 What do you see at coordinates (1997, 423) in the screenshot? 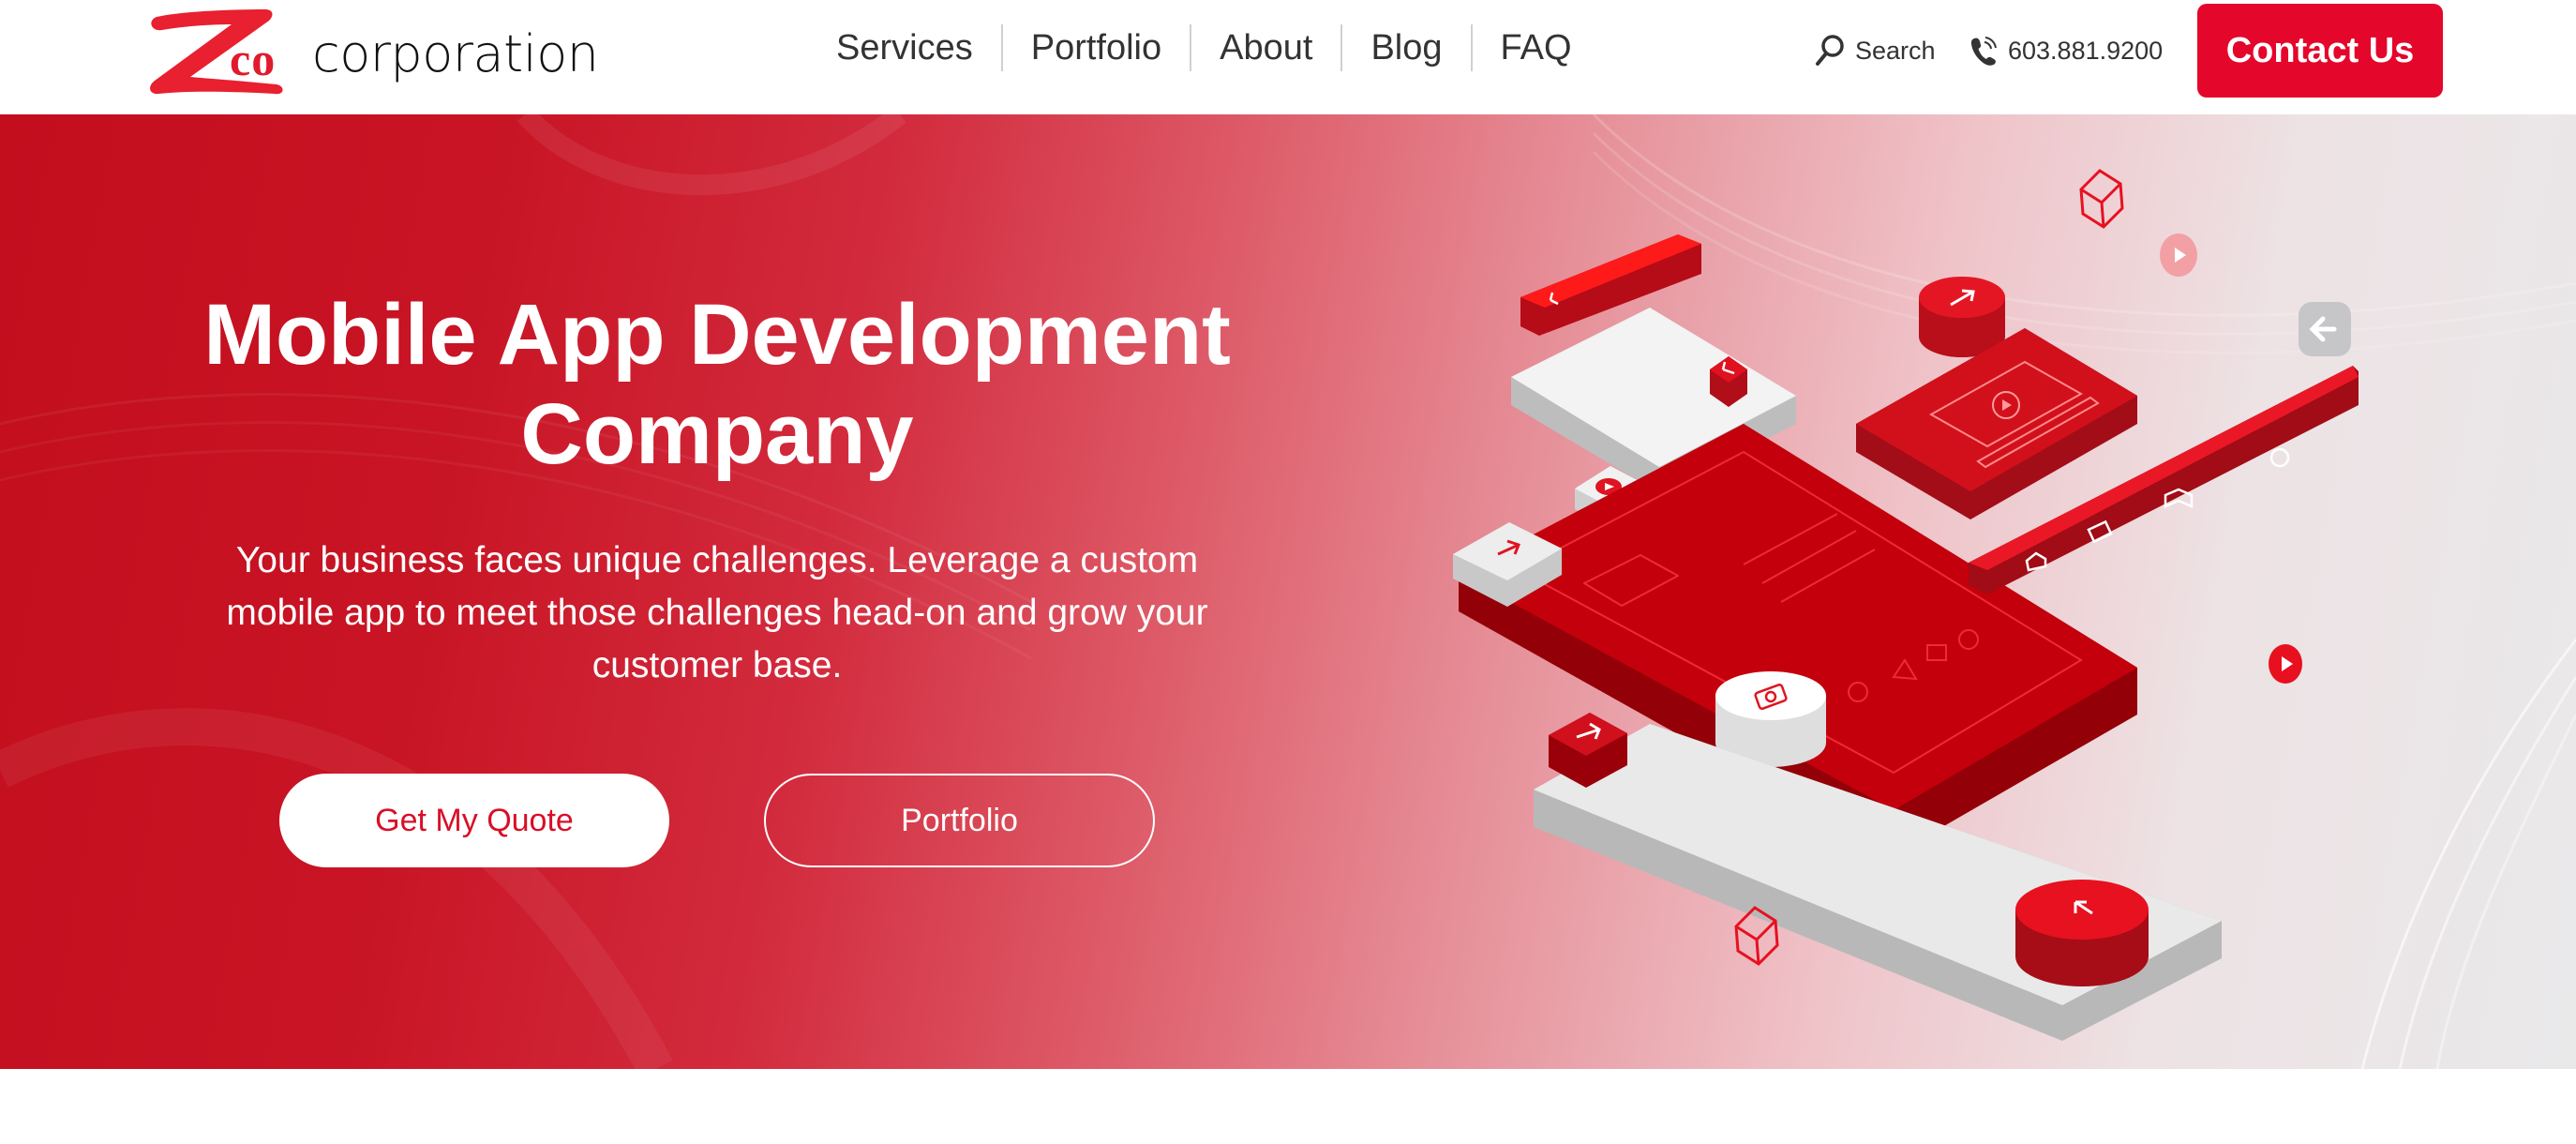
I see `video-phone-tile` at bounding box center [1997, 423].